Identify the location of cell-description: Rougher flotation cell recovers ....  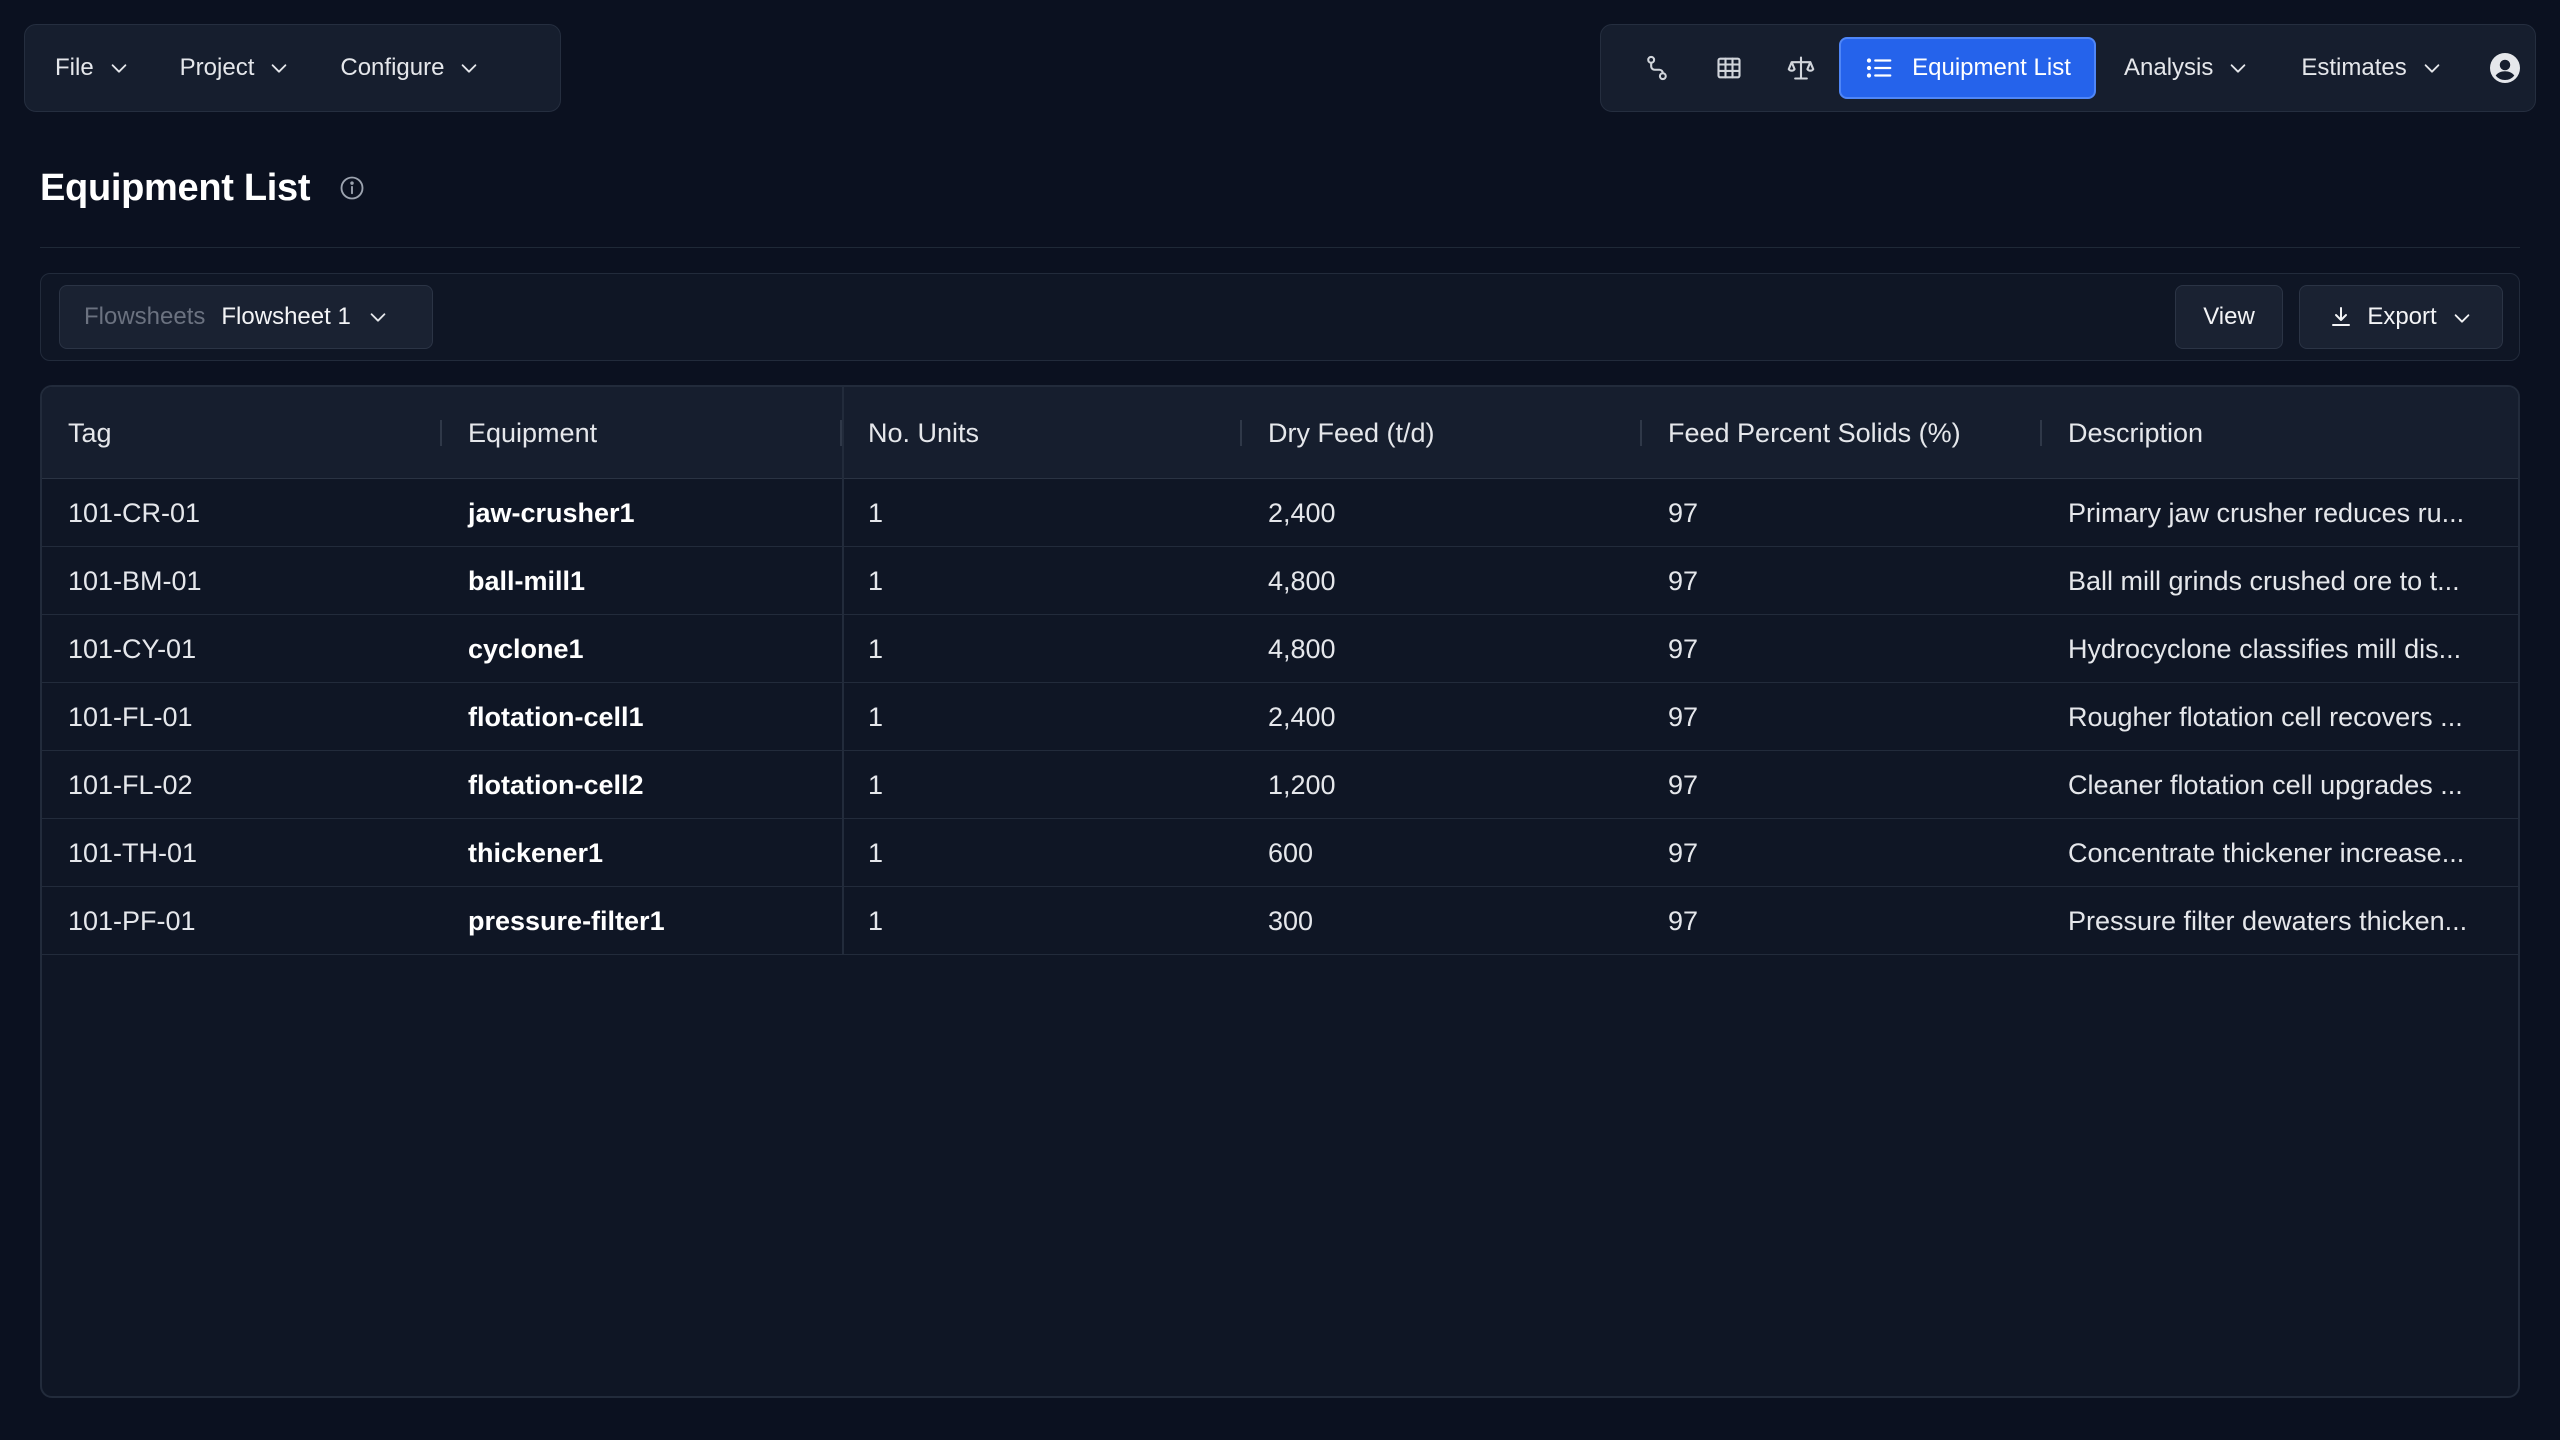
(2265, 716).